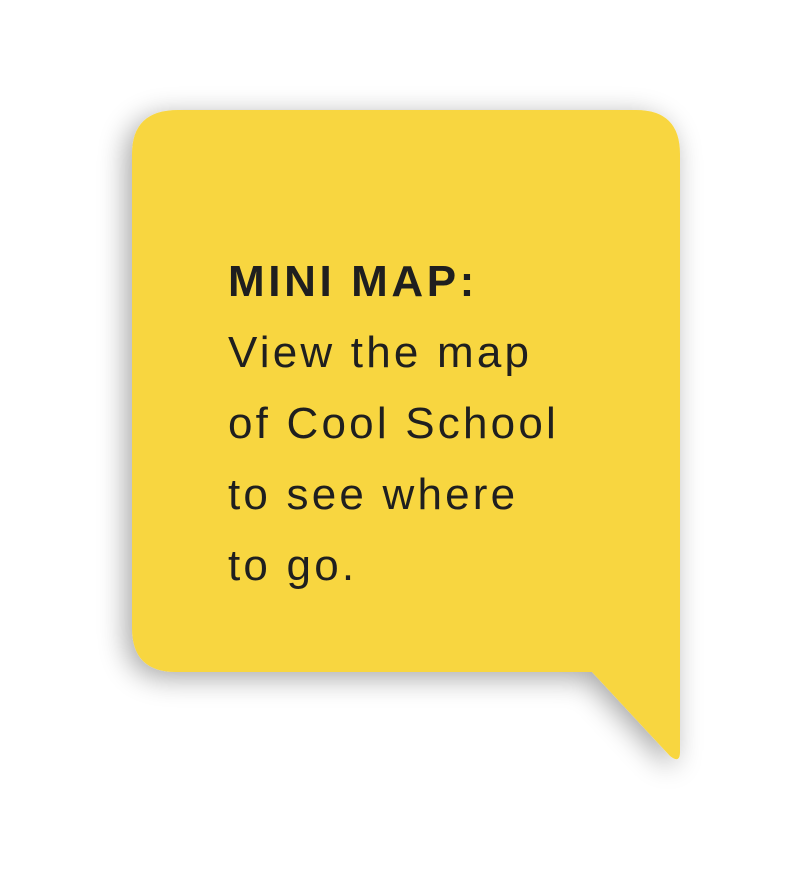  I want to click on callout-body-line: View the map, so click(380, 352).